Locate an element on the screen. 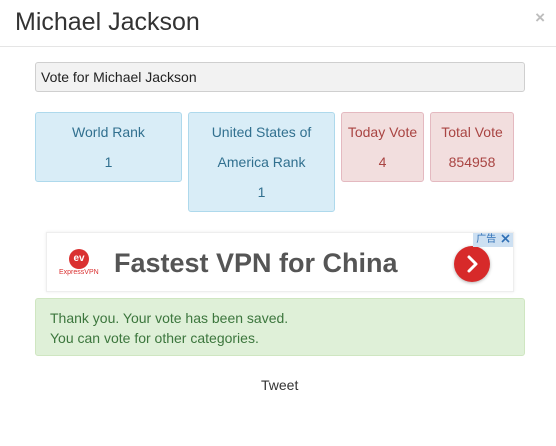 The image size is (556, 446). total-vote-box: Total Vote 854958 is located at coordinates (472, 147).